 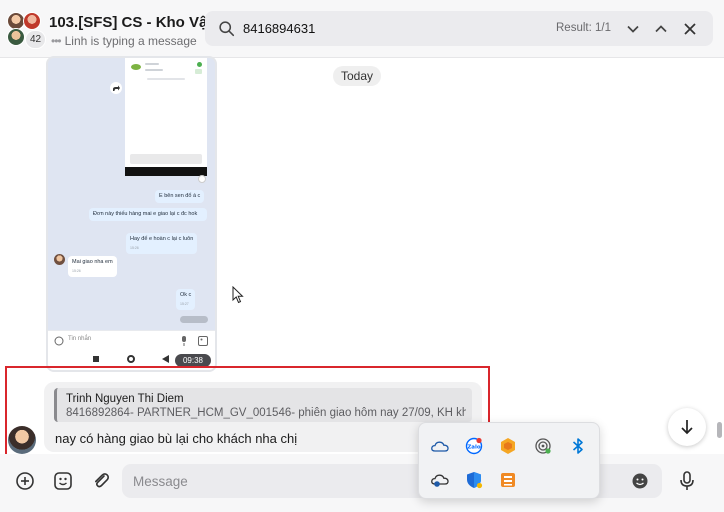 I want to click on close-icon, so click(x=690, y=29).